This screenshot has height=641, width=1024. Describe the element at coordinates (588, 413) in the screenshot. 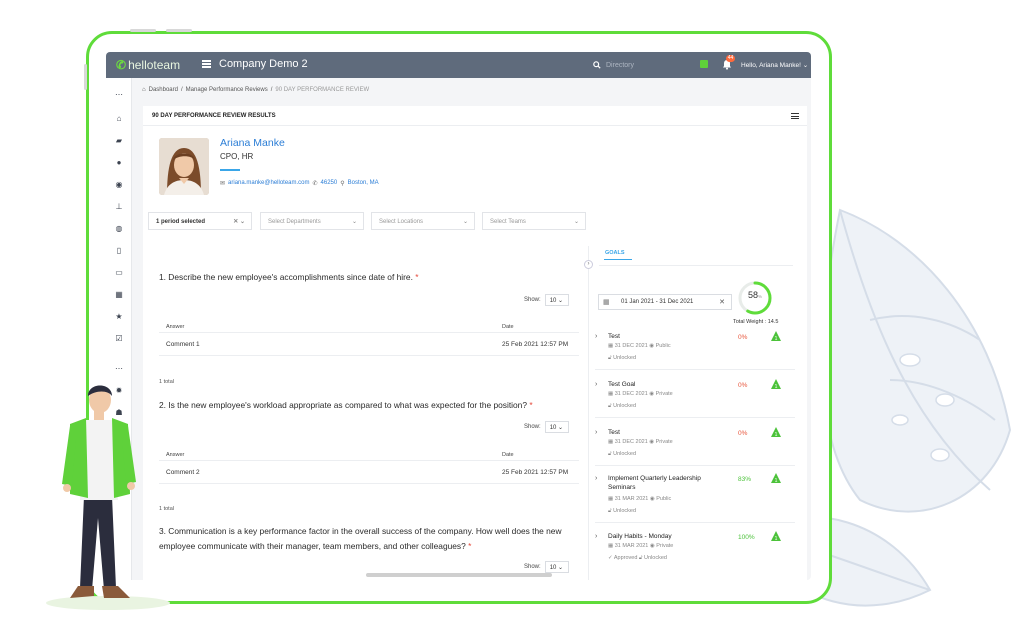

I see `goals-divider` at that location.